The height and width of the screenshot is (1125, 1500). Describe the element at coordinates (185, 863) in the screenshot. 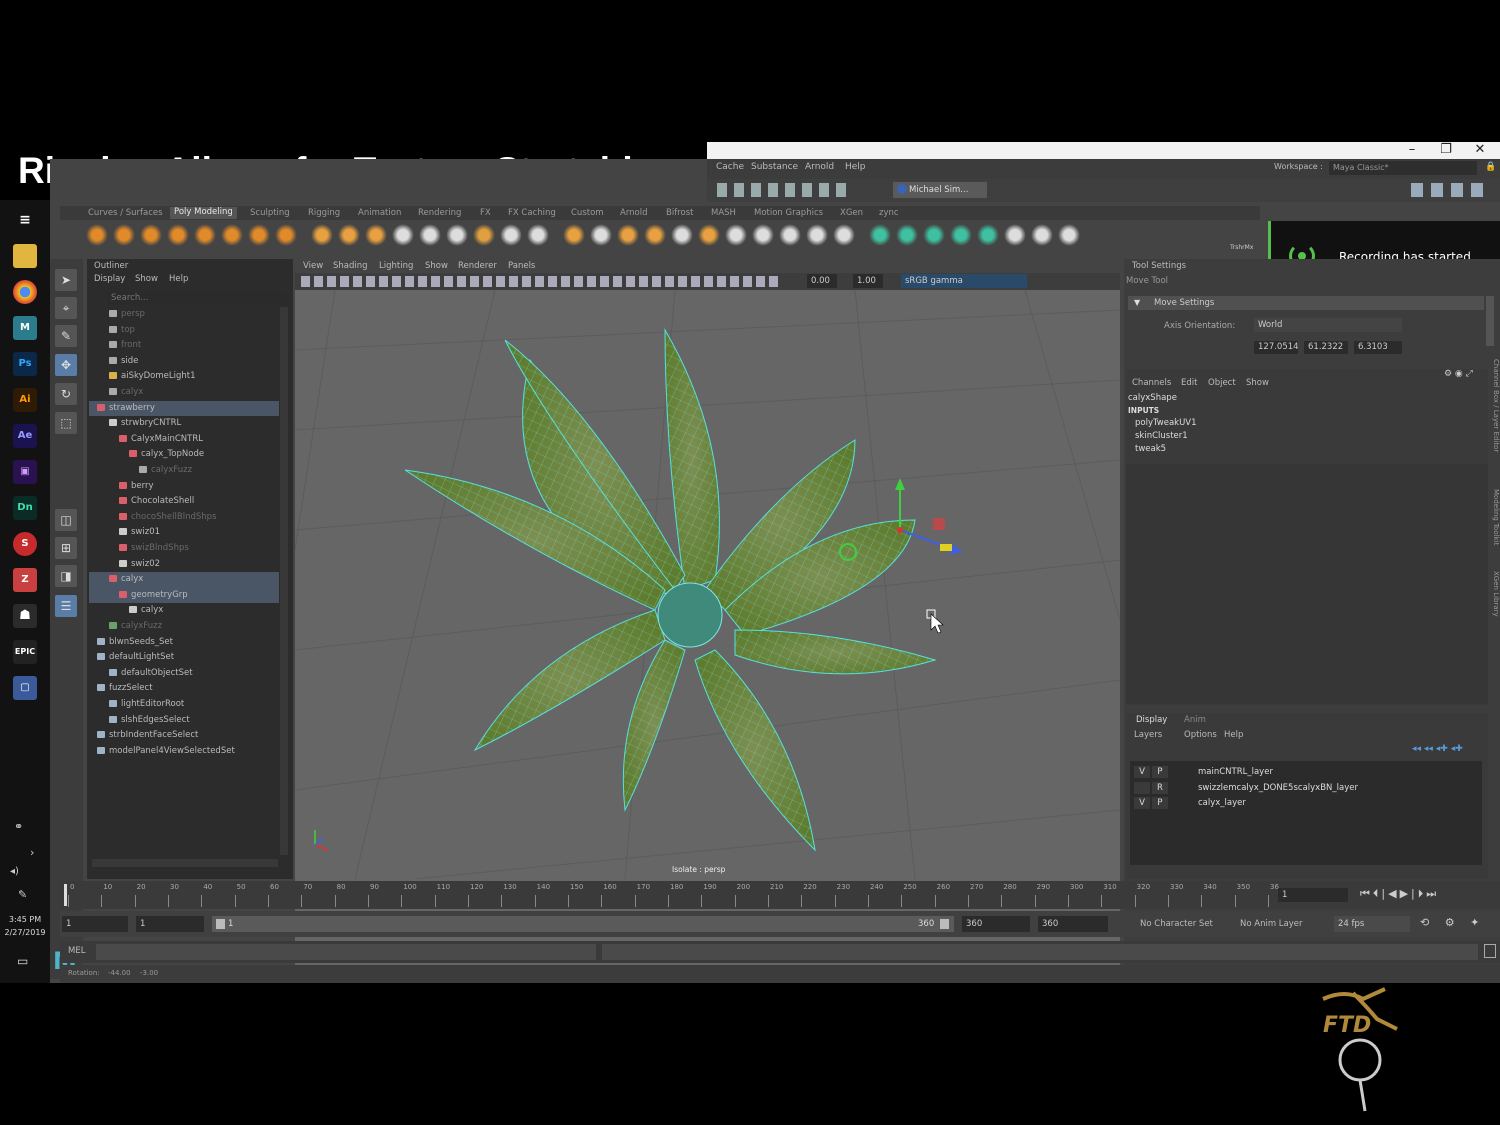

I see `outliner-hscrollbar` at that location.